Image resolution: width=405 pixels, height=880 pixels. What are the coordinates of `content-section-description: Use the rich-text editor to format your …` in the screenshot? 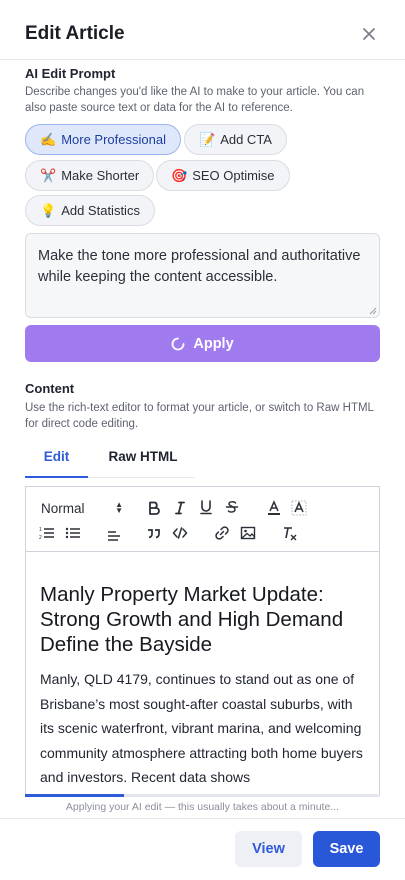 It's located at (199, 416).